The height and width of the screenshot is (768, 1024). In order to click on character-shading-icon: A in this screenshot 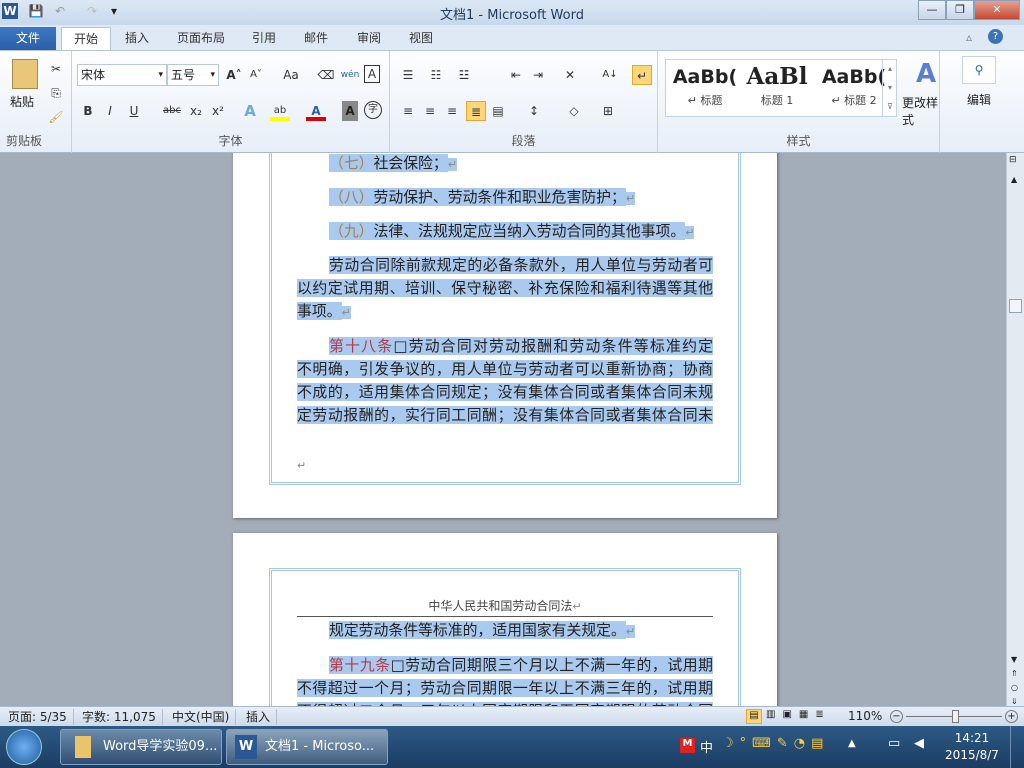, I will do `click(350, 111)`.